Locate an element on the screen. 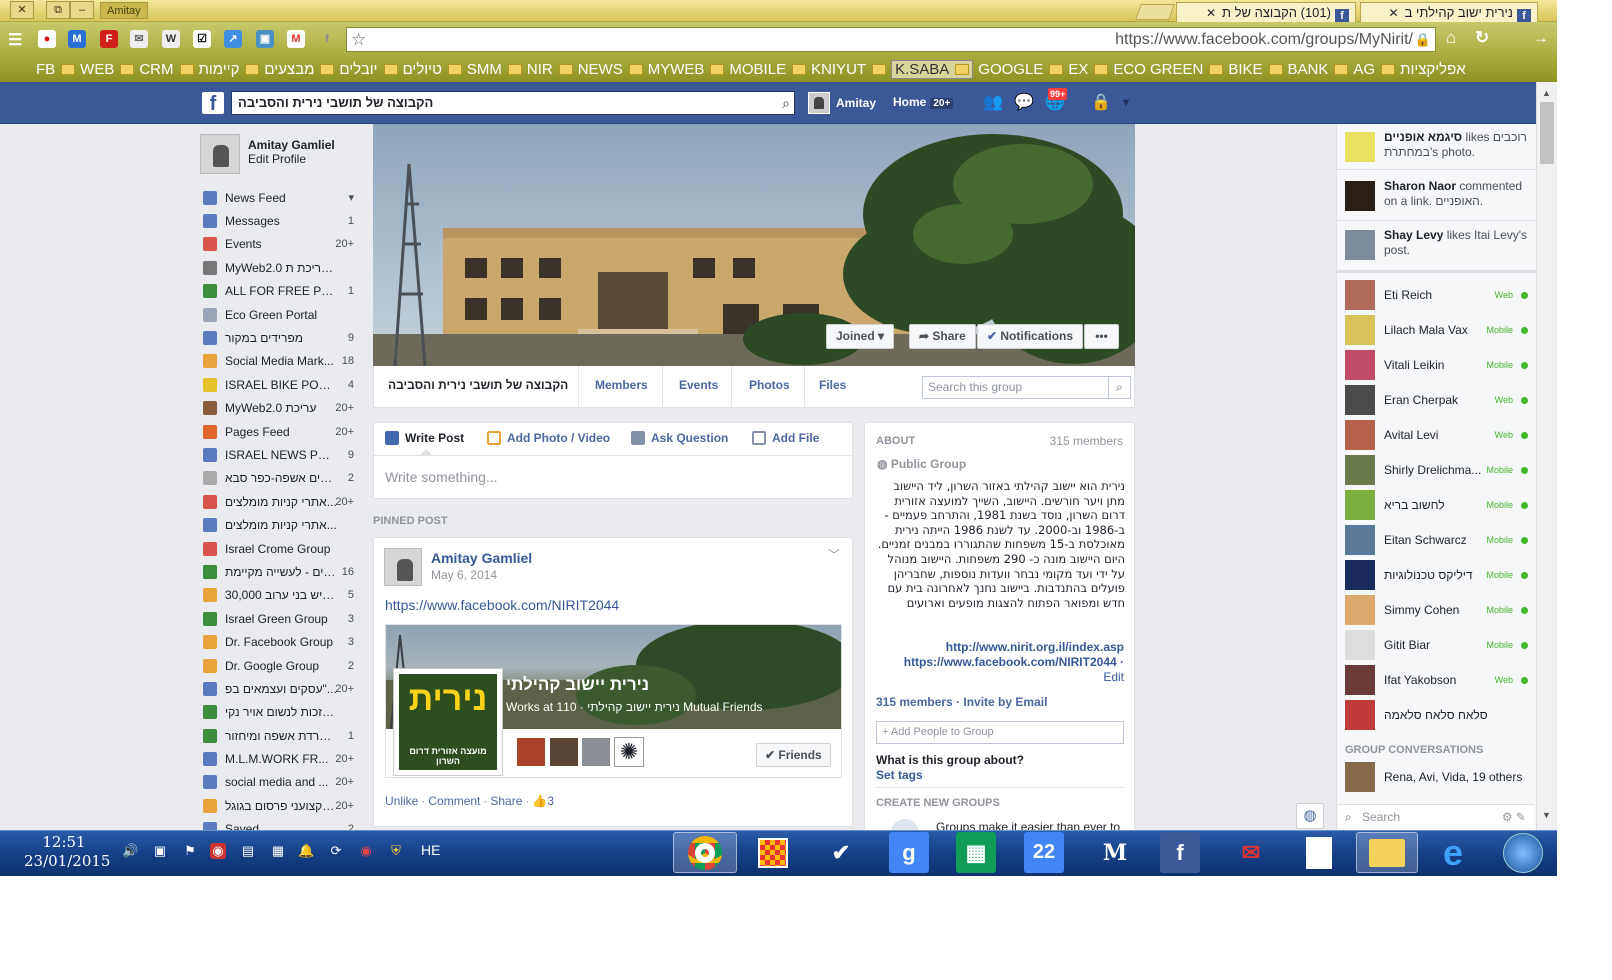 The image size is (1612, 980). add-people-input: + Add People to Group is located at coordinates (1000, 732).